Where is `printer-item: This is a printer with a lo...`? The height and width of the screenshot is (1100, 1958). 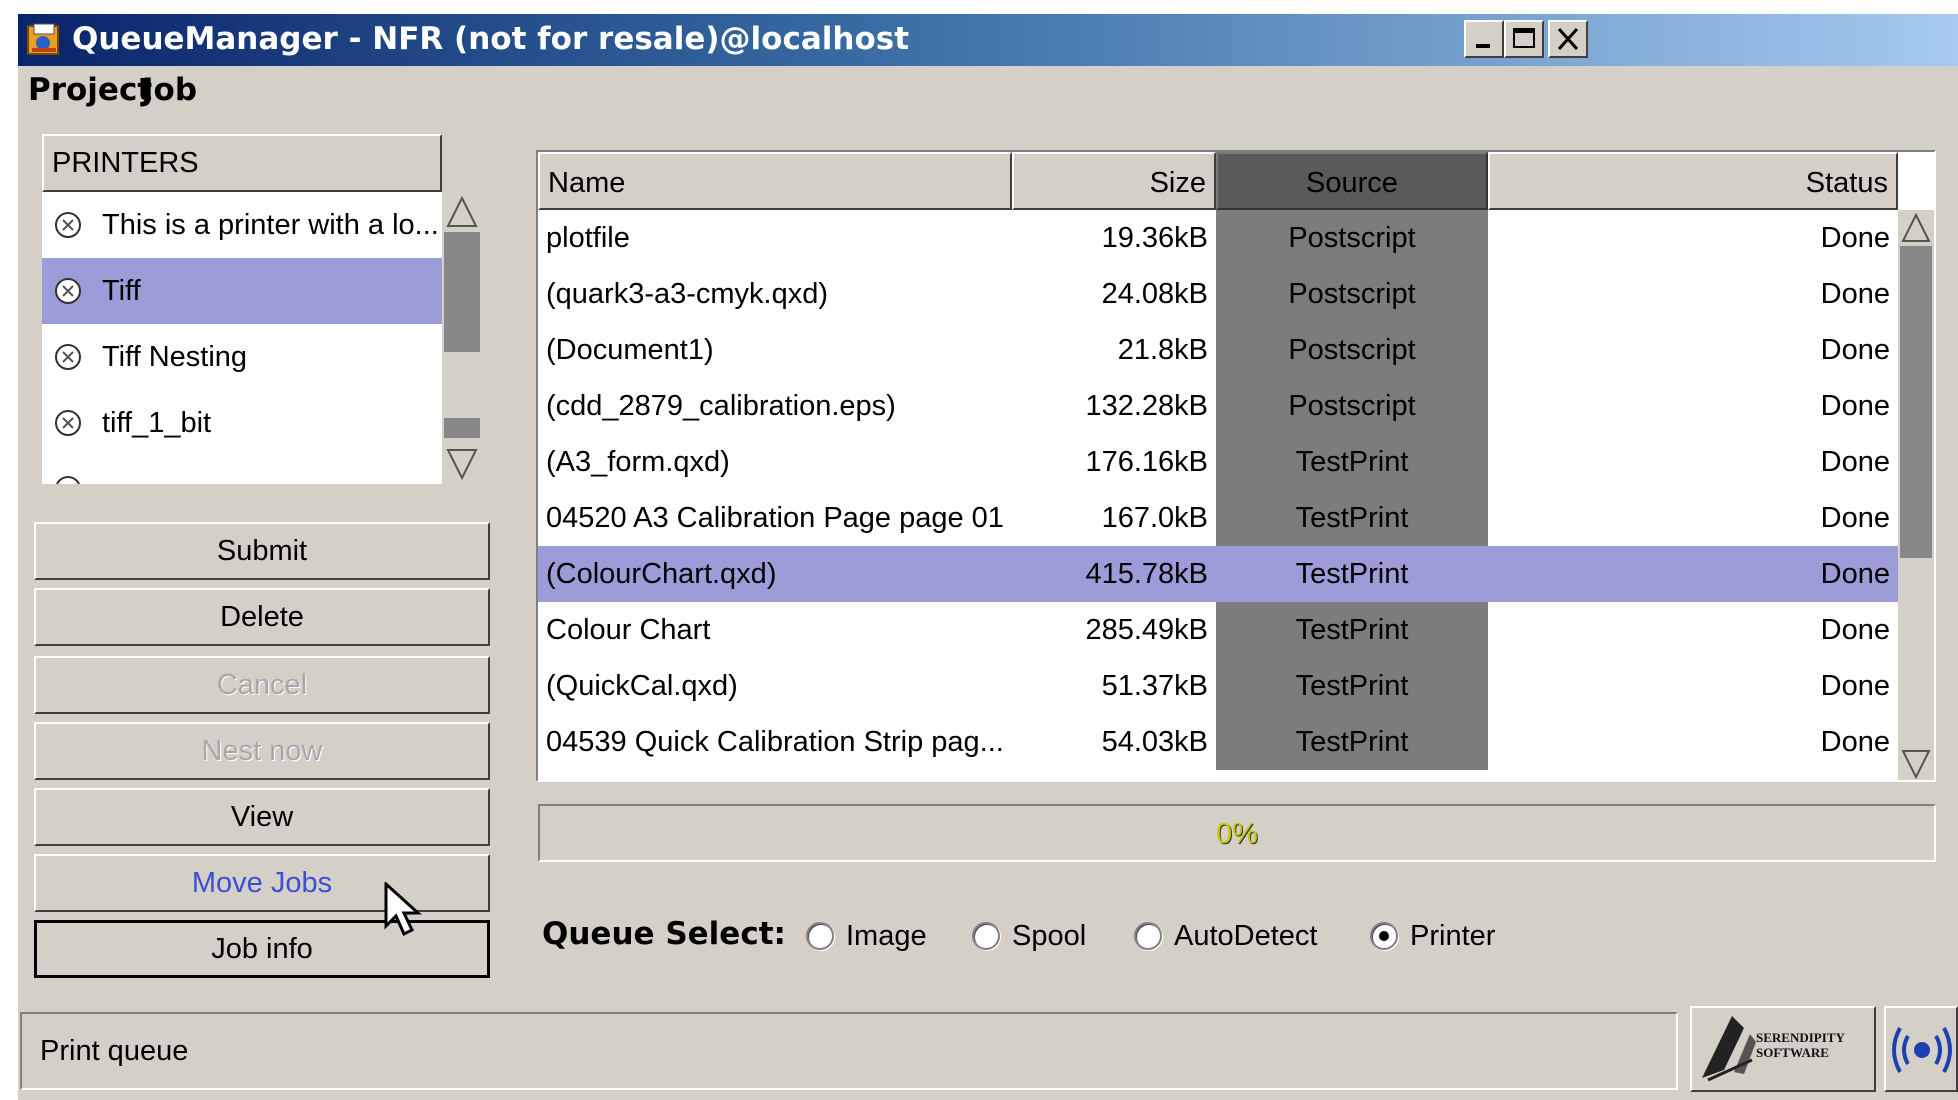
printer-item: This is a printer with a lo... is located at coordinates (242, 225).